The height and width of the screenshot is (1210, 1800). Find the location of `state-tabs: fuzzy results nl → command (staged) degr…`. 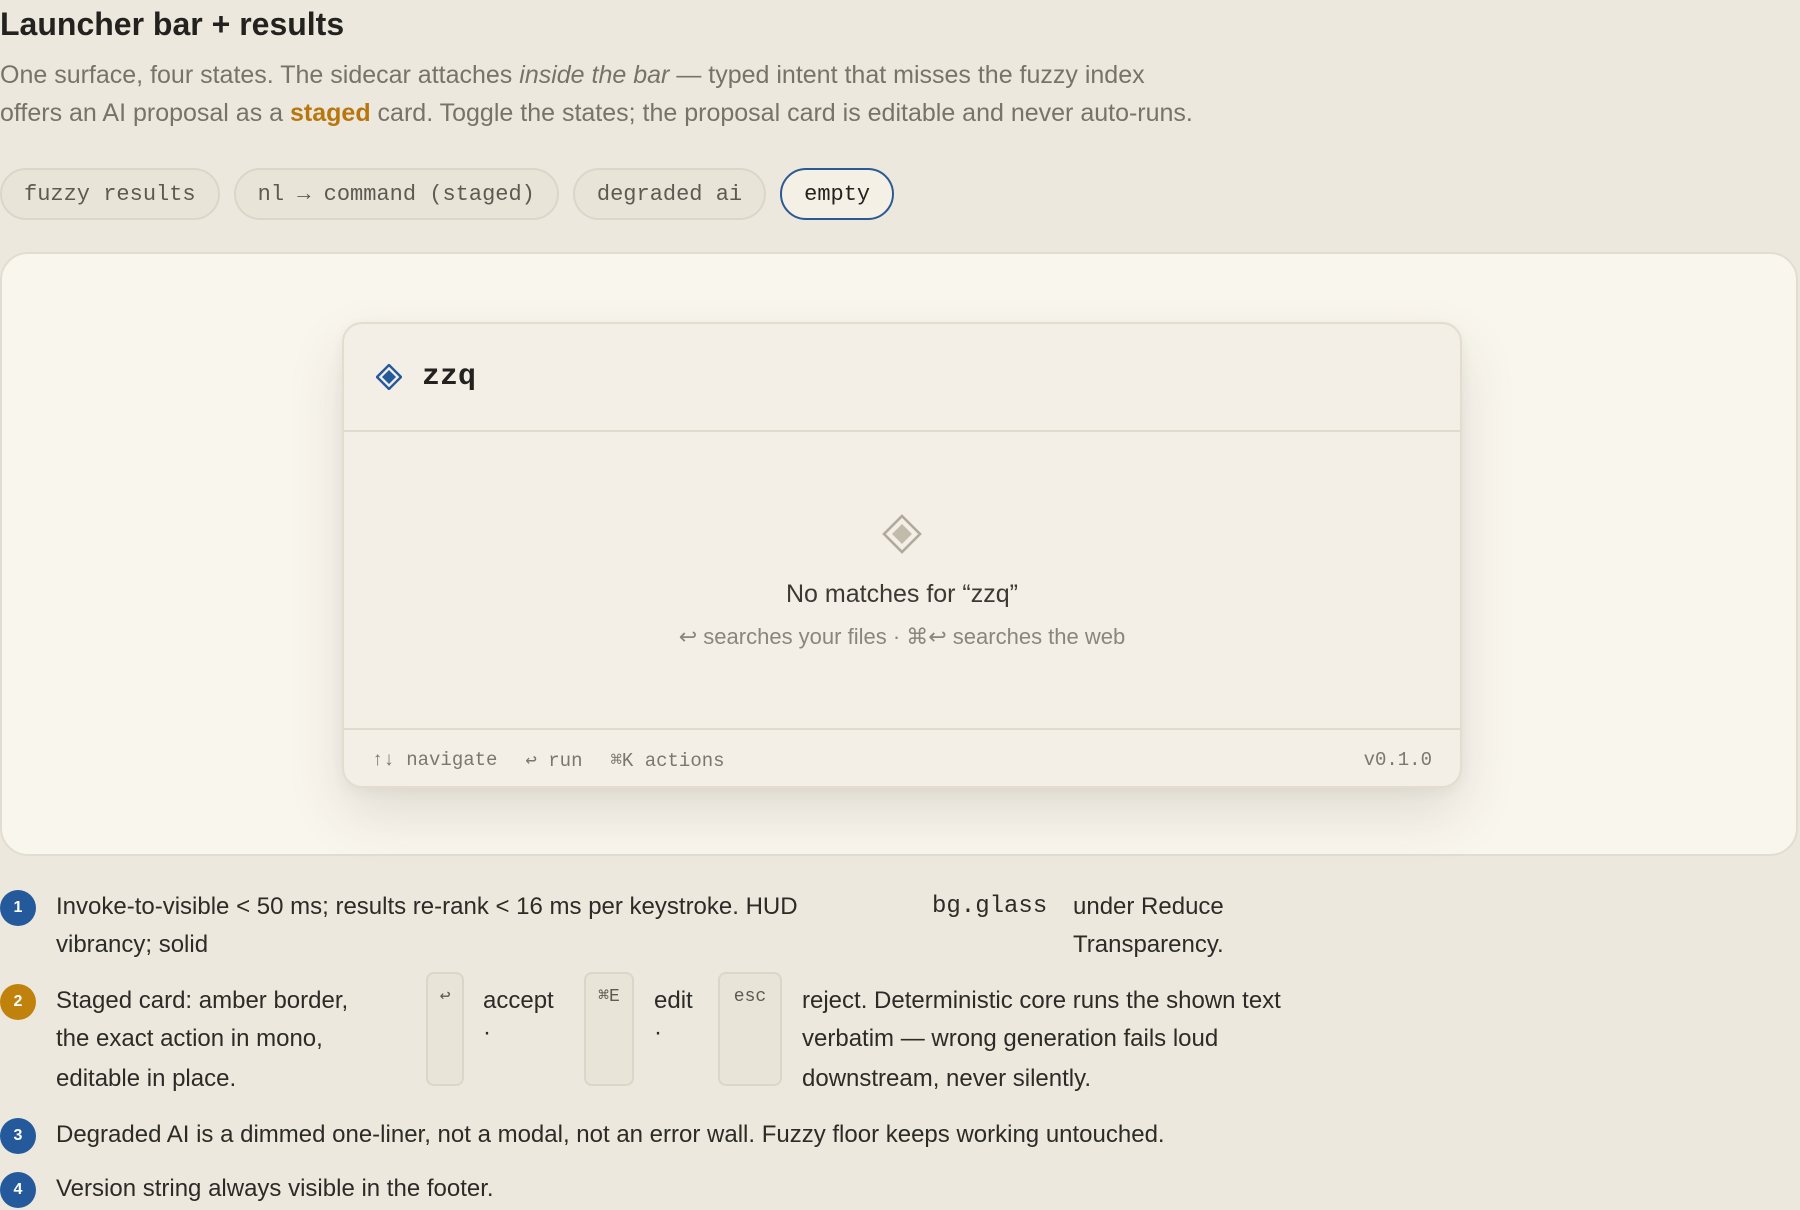

state-tabs: fuzzy results nl → command (staged) degr… is located at coordinates (447, 194).